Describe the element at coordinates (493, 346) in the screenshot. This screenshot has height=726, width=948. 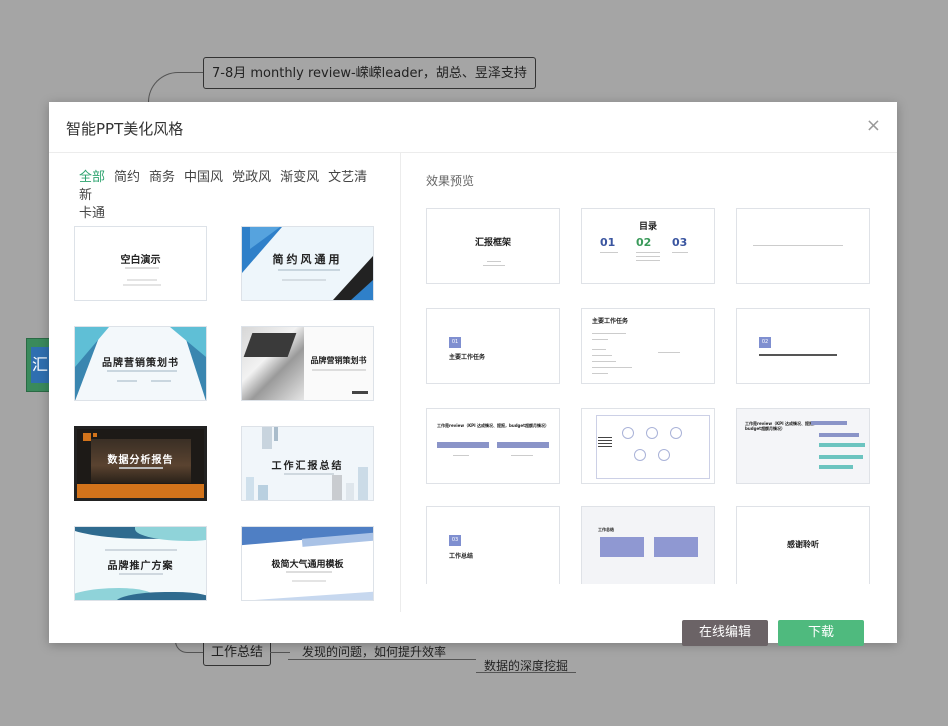
I see `preview-slide-4: 01 主要工作任务` at that location.